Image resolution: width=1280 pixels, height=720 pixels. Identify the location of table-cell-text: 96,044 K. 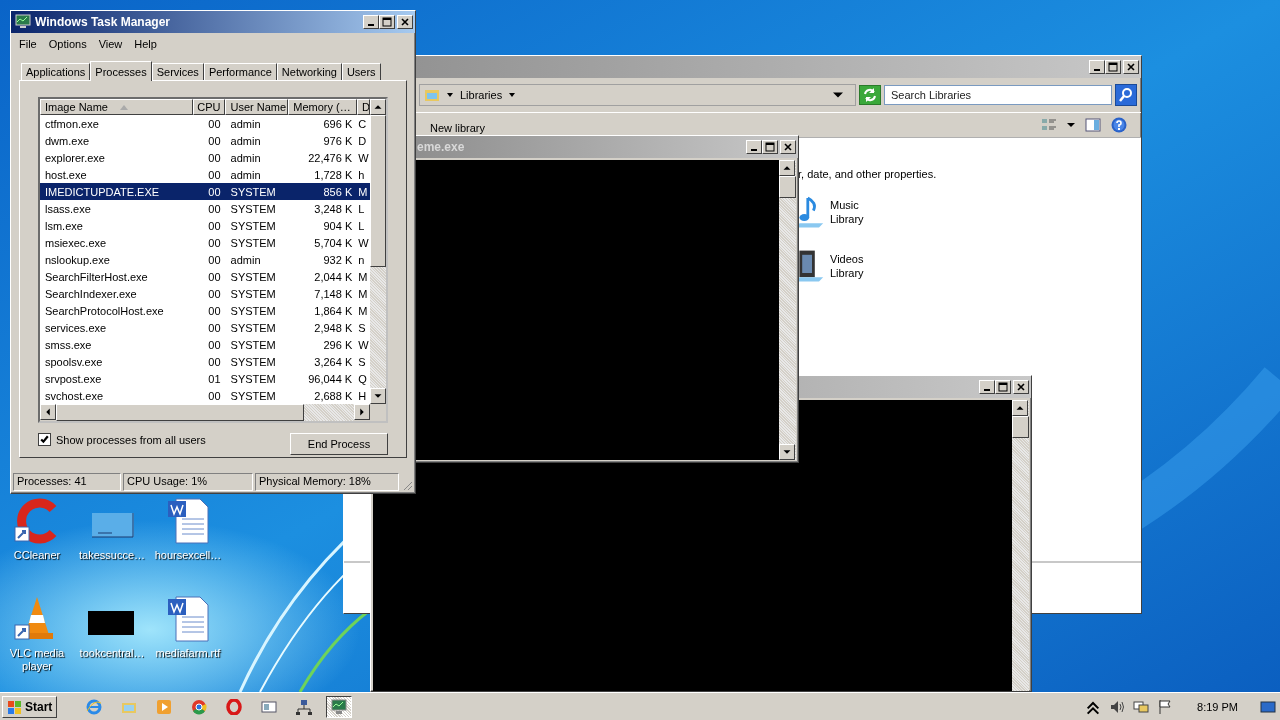
(330, 378).